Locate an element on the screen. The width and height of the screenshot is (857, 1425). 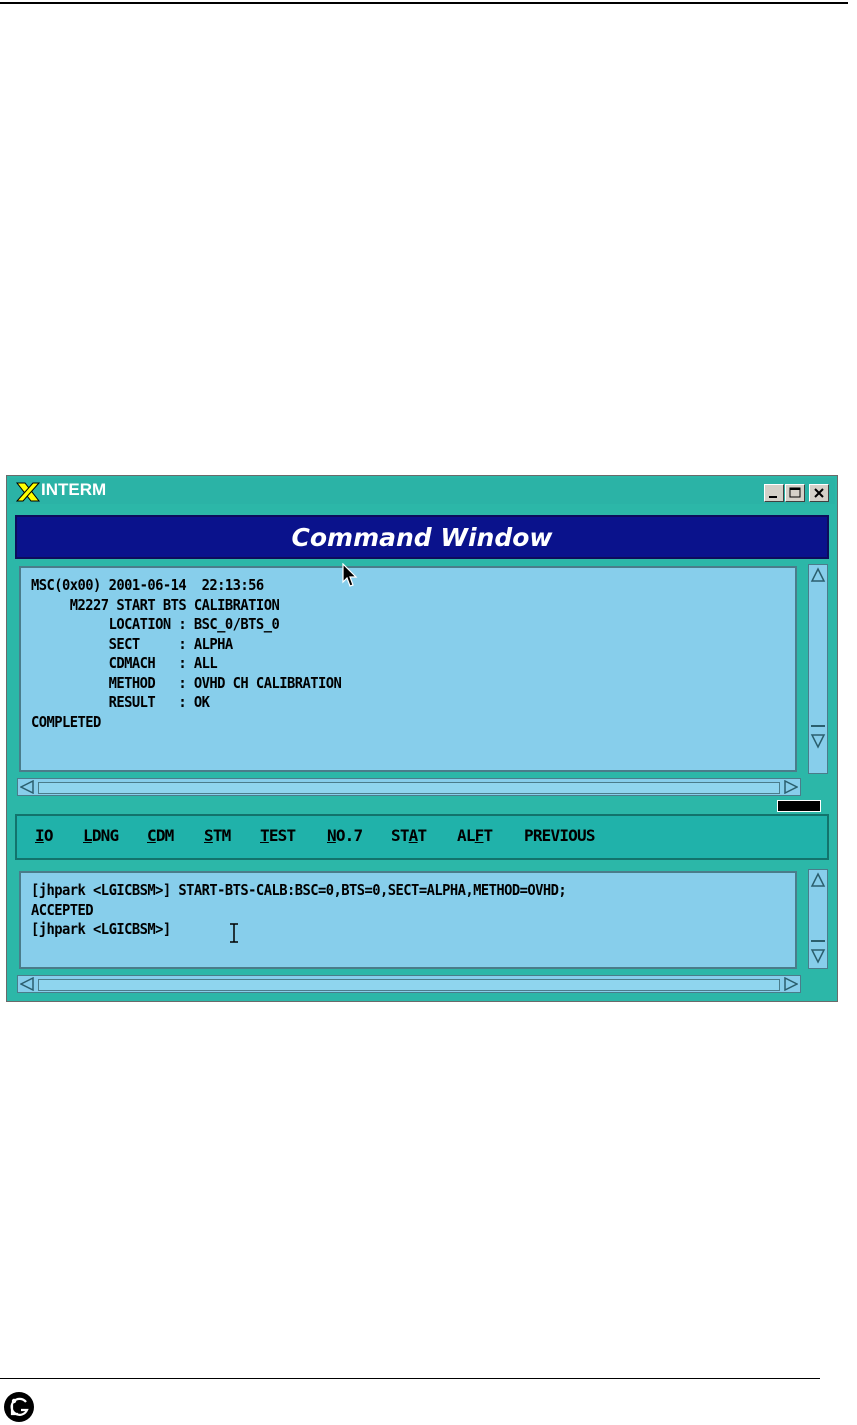
mouse-pointer-icon is located at coordinates (350, 575).